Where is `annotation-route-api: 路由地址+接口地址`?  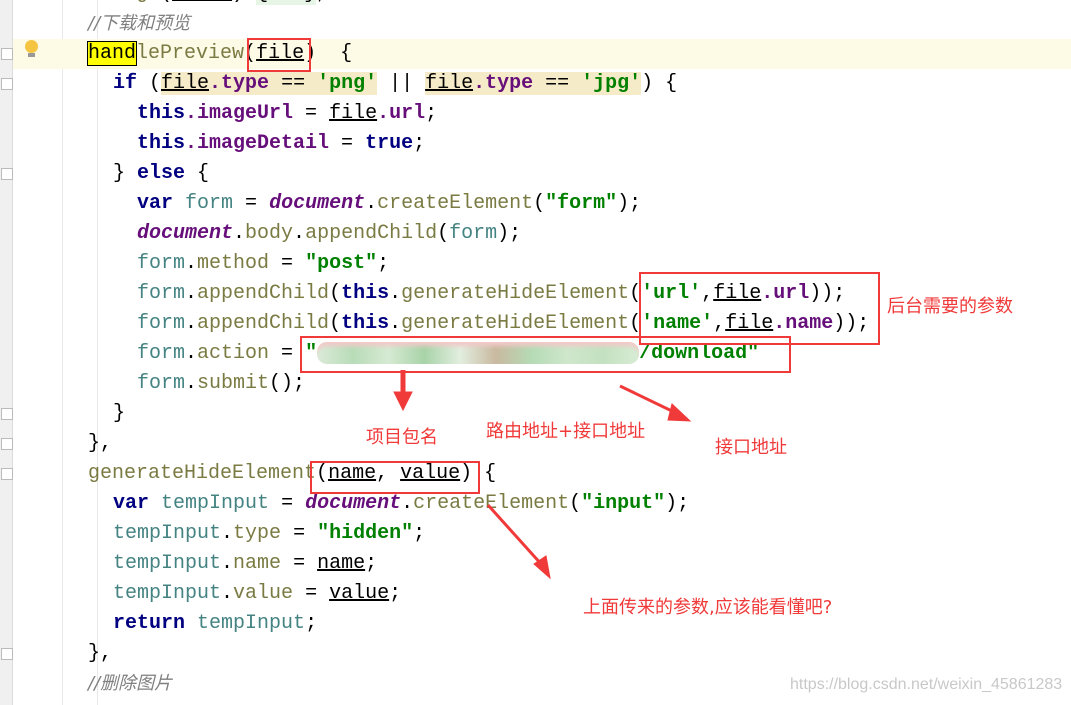
annotation-route-api: 路由地址+接口地址 is located at coordinates (566, 431).